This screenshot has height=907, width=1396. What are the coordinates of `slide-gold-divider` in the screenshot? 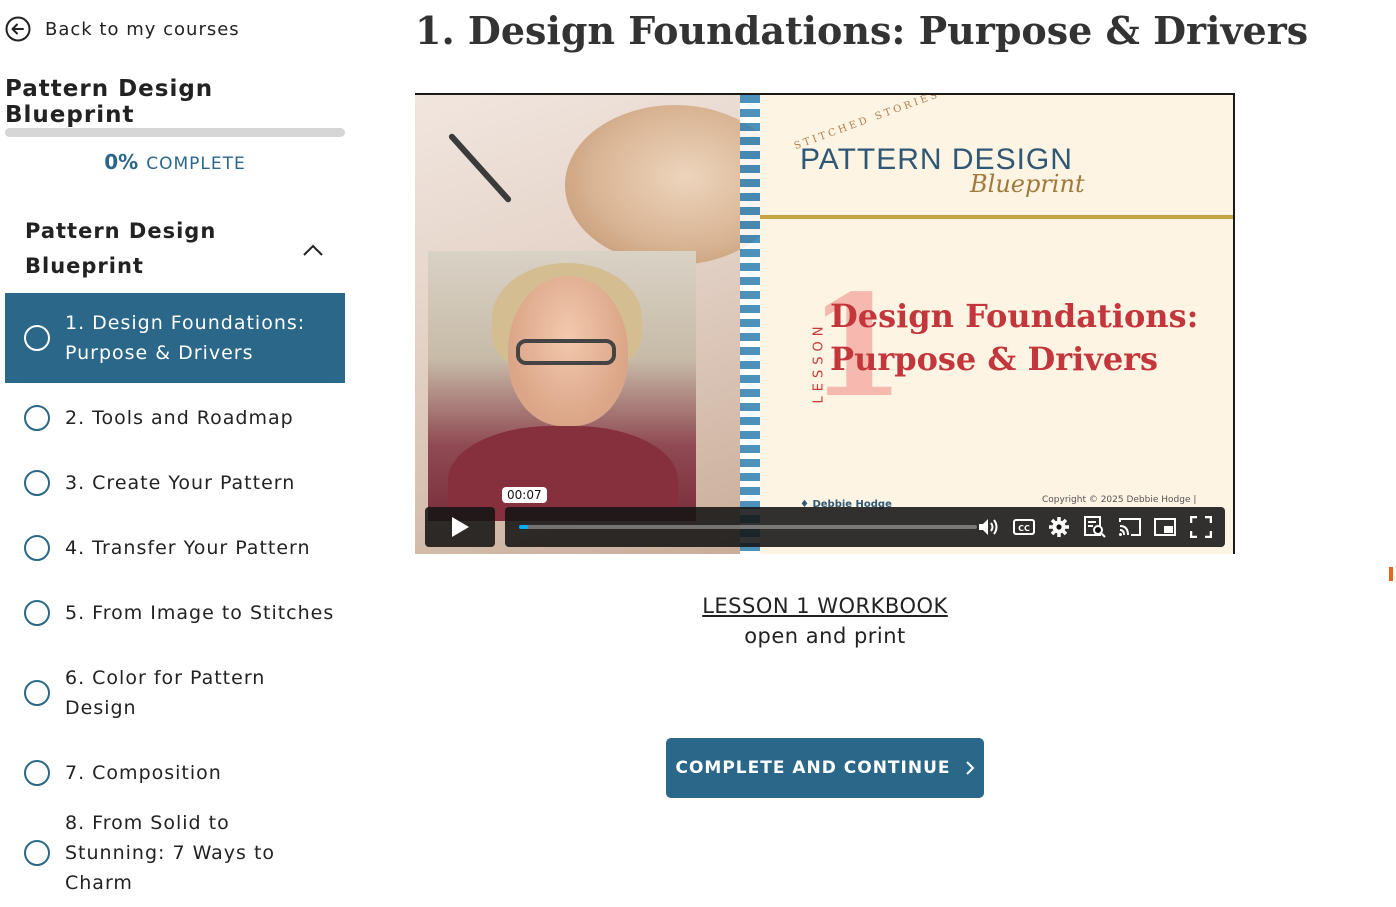 It's located at (996, 217).